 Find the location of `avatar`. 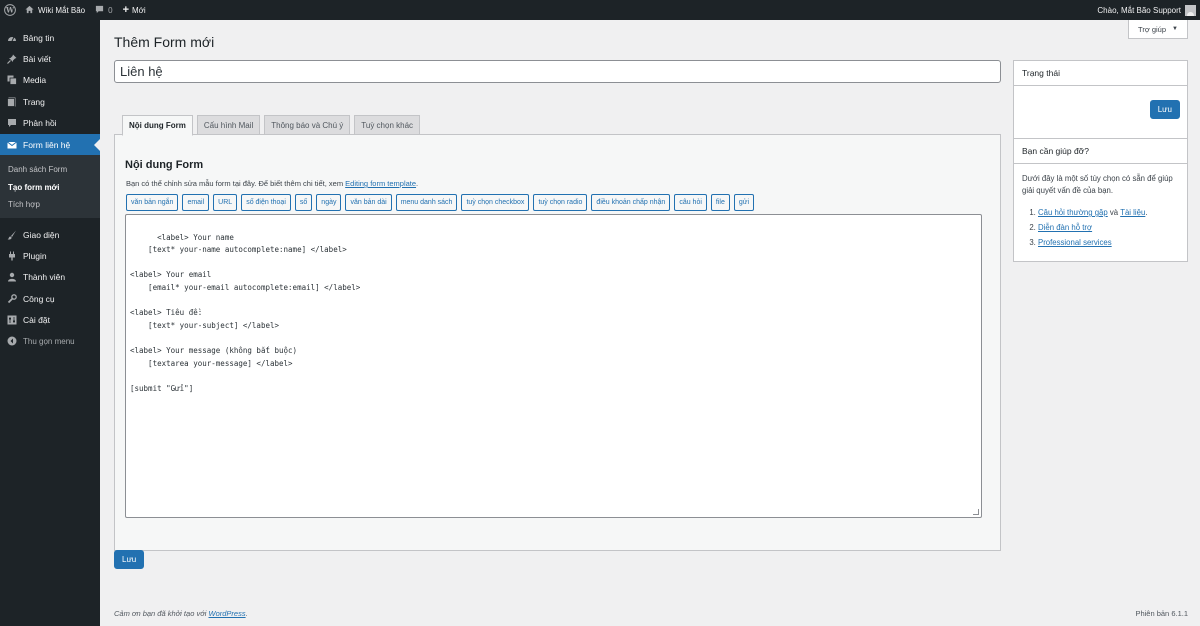

avatar is located at coordinates (1190, 10).